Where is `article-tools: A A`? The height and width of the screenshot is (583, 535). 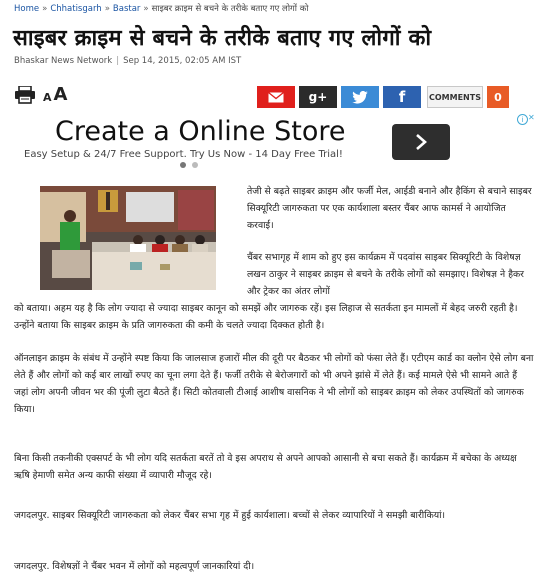 article-tools: A A is located at coordinates (40, 95).